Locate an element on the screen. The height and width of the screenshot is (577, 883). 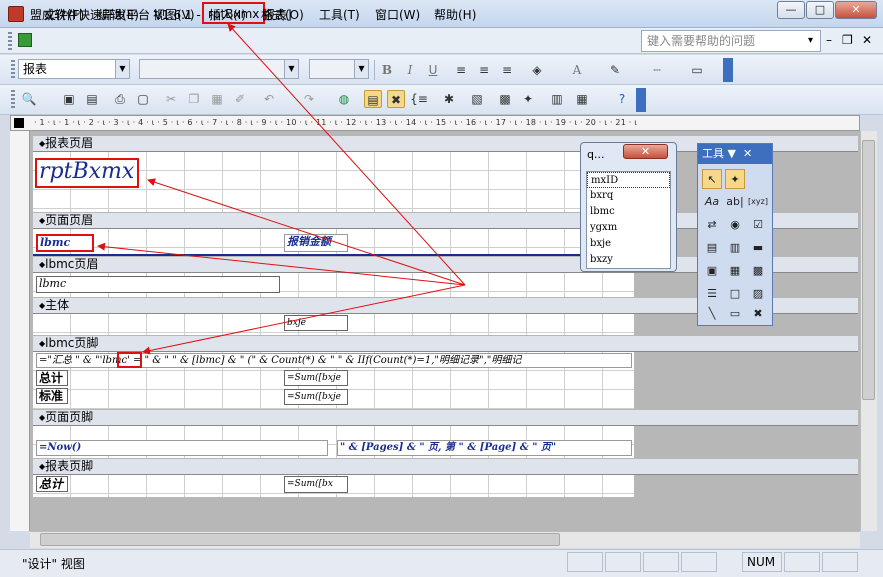
toolbox-icon: ✖ is located at coordinates (396, 99).